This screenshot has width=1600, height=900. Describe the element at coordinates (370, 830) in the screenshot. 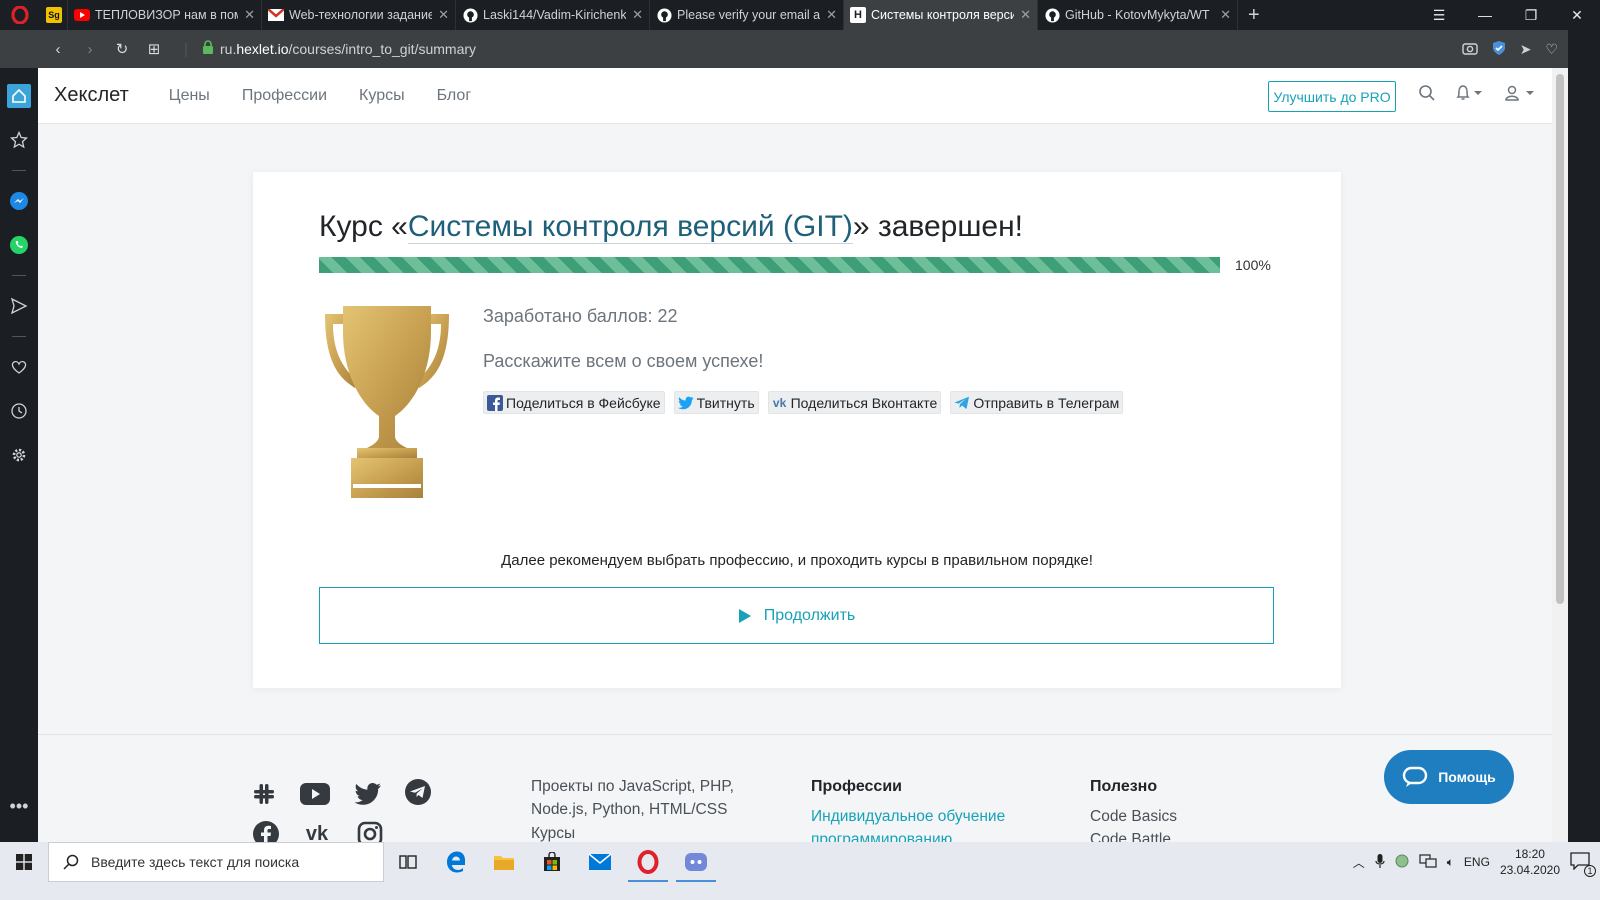

I see `instagram-icon` at that location.